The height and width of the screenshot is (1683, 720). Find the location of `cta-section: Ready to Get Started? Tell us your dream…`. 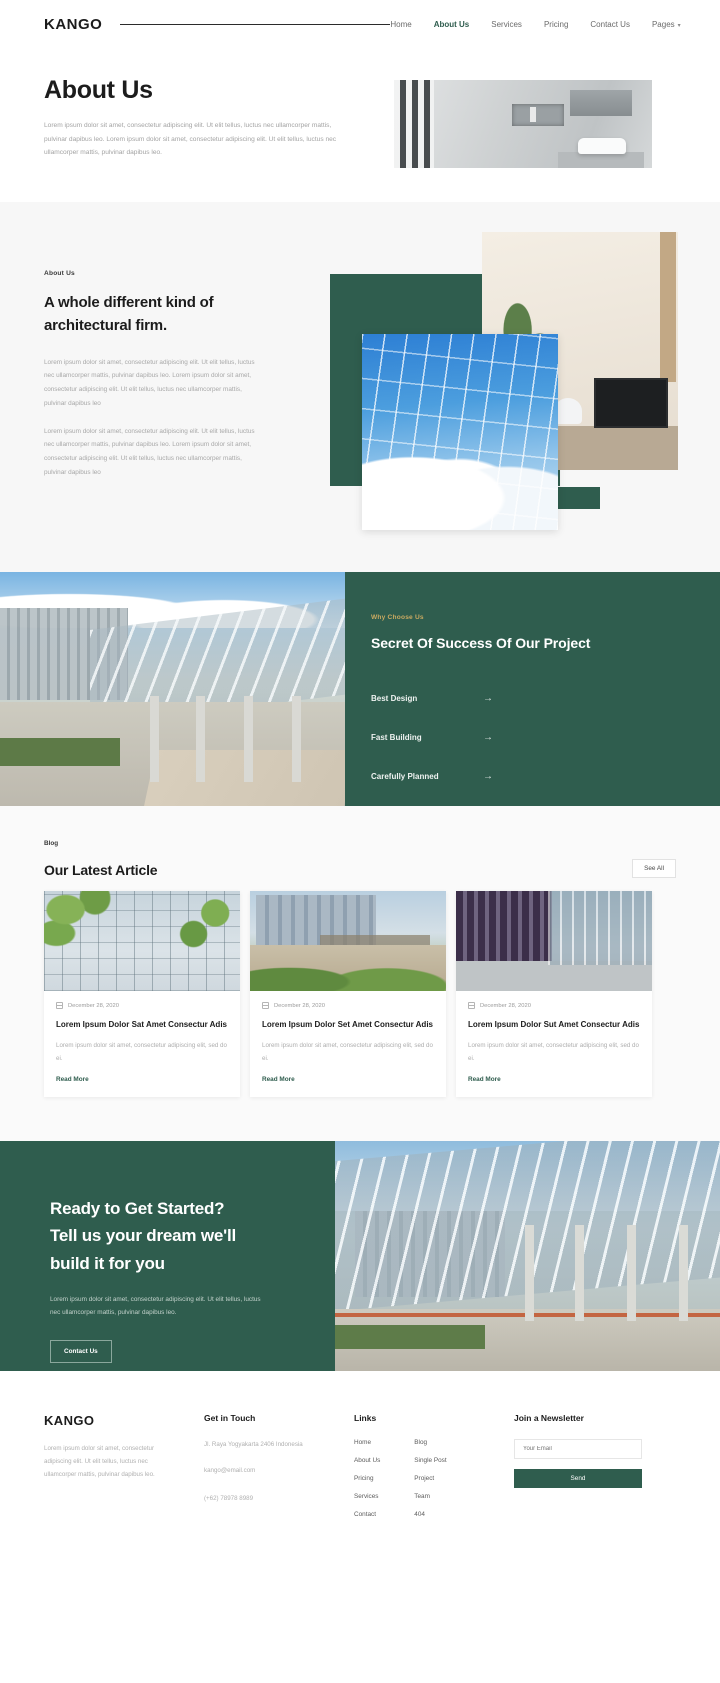

cta-section: Ready to Get Started? Tell us your dream… is located at coordinates (360, 1256).